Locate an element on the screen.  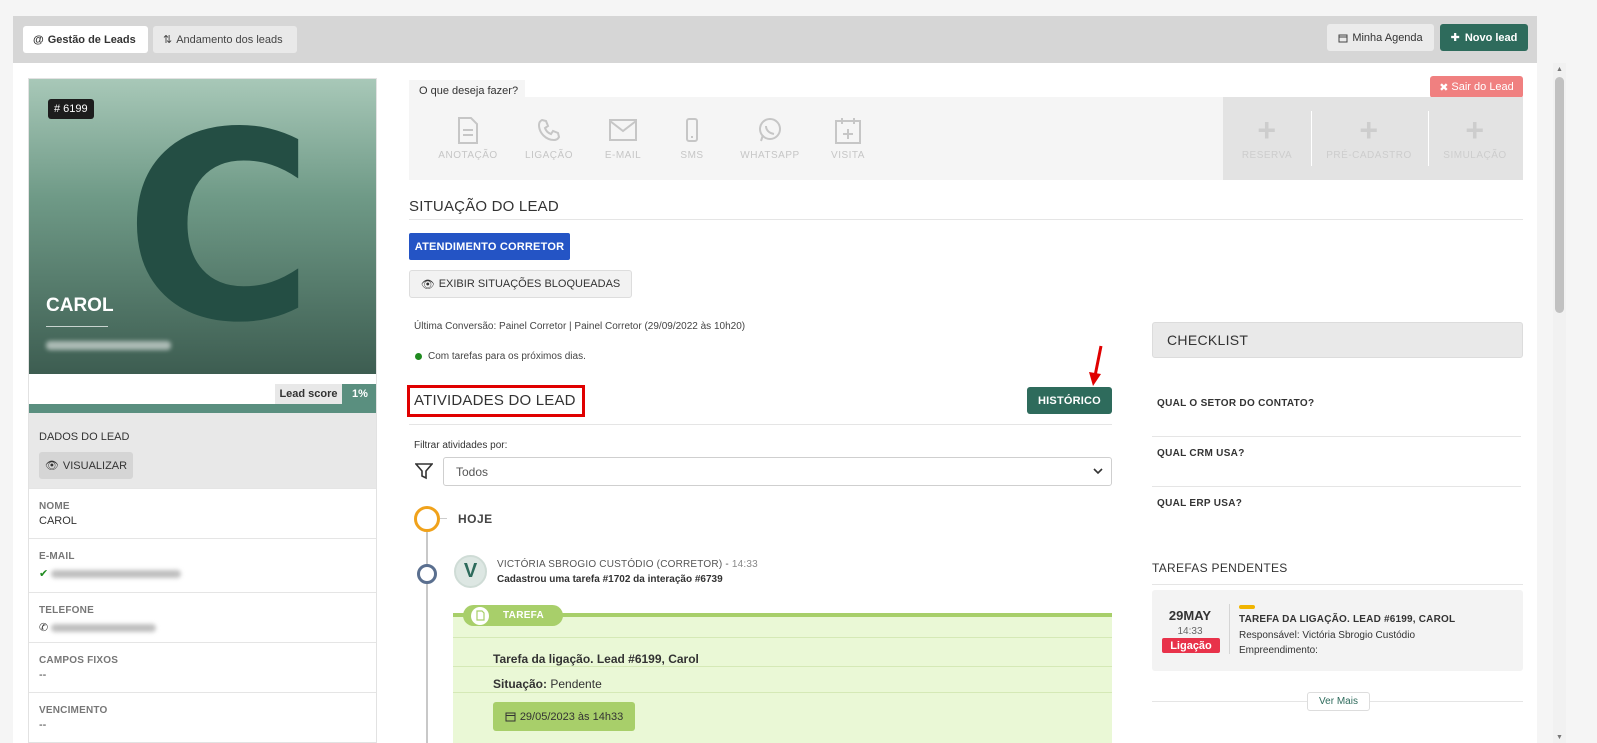
lead-score-label: Lead score is located at coordinates (308, 394).